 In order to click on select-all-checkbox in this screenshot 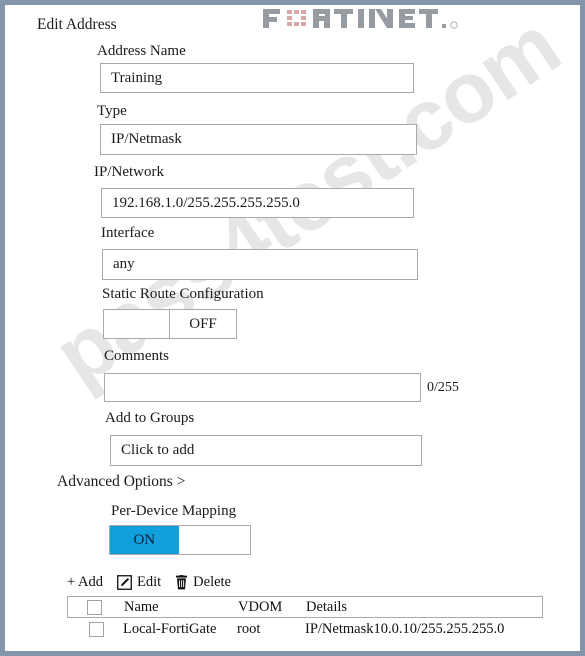, I will do `click(94, 607)`.